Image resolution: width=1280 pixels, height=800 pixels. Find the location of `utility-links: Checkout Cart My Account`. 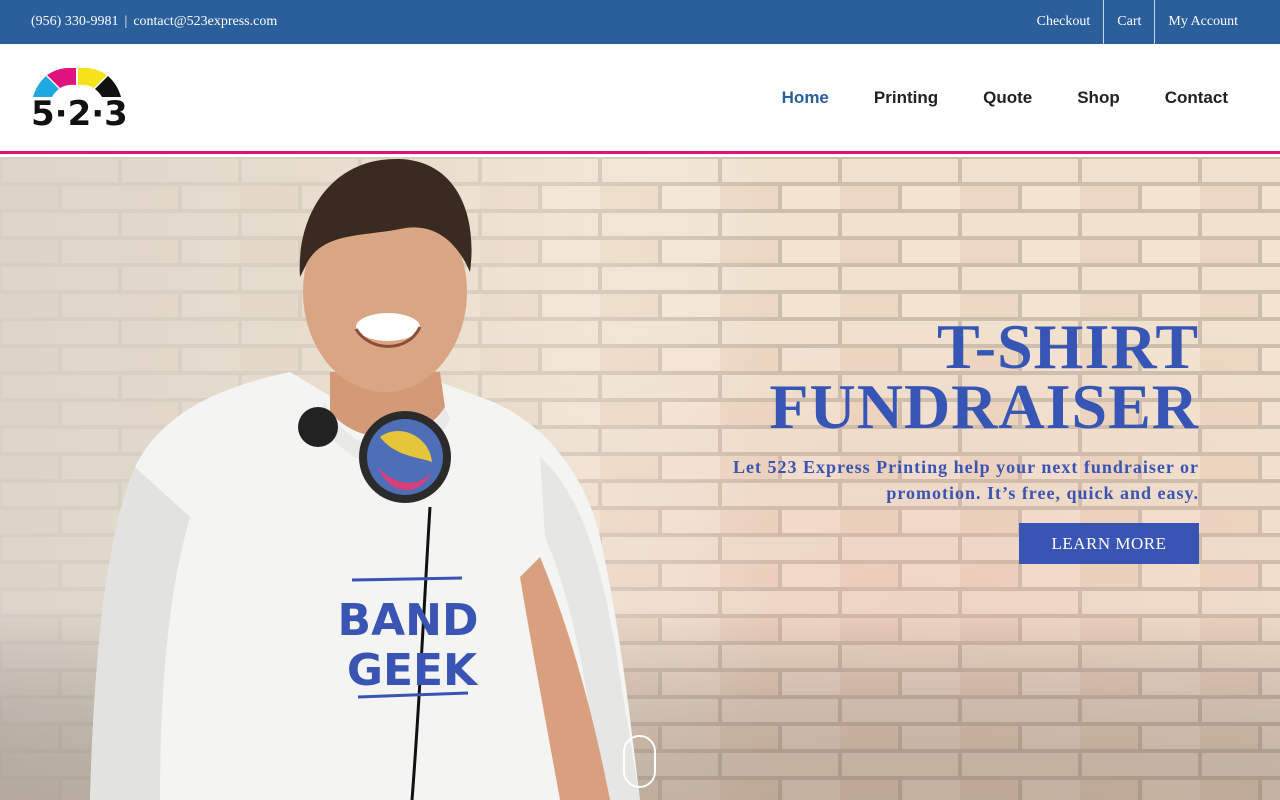

utility-links: Checkout Cart My Account is located at coordinates (1137, 22).